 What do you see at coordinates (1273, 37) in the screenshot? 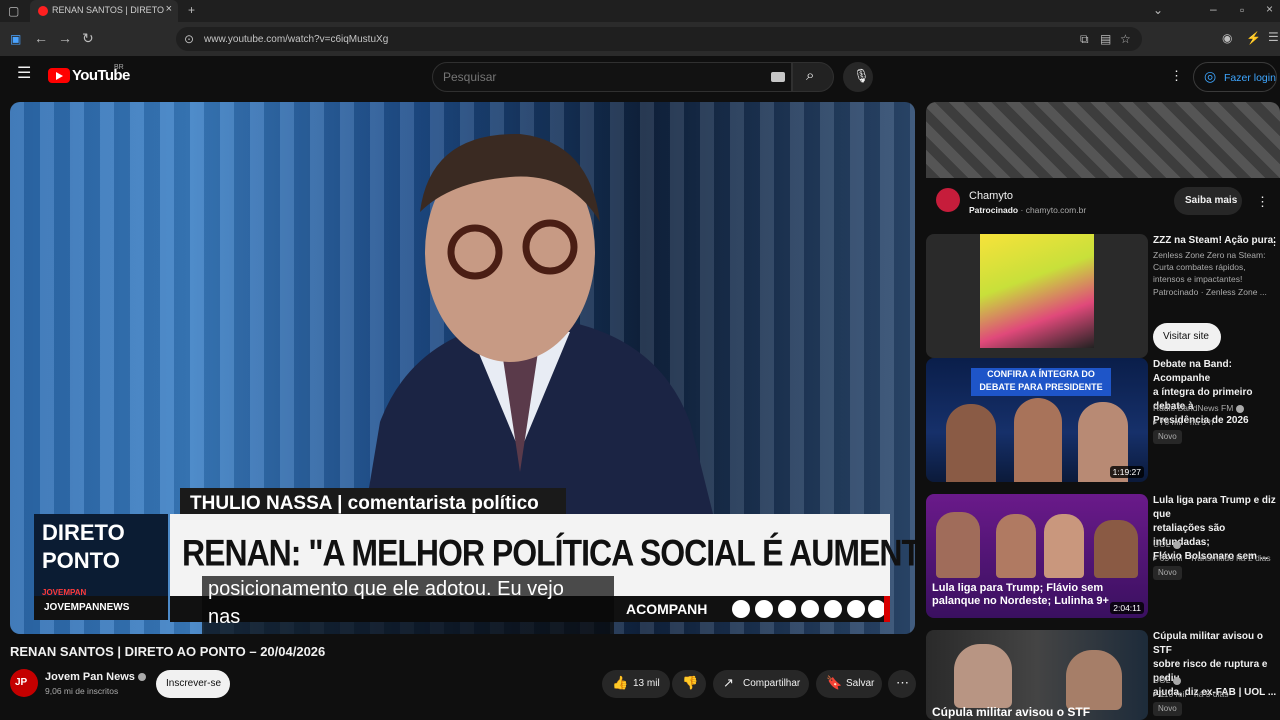
I see `menu-icon: ☰` at bounding box center [1273, 37].